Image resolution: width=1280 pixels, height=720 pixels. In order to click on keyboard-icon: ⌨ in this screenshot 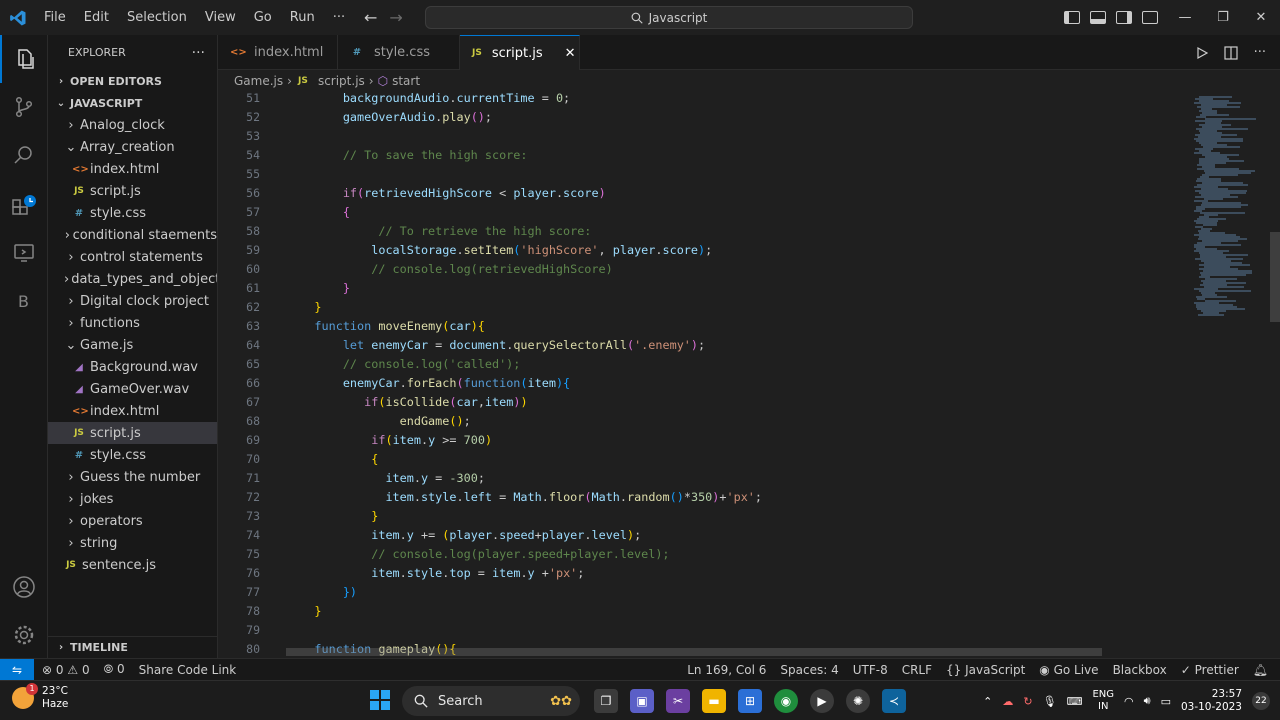, I will do `click(1075, 701)`.